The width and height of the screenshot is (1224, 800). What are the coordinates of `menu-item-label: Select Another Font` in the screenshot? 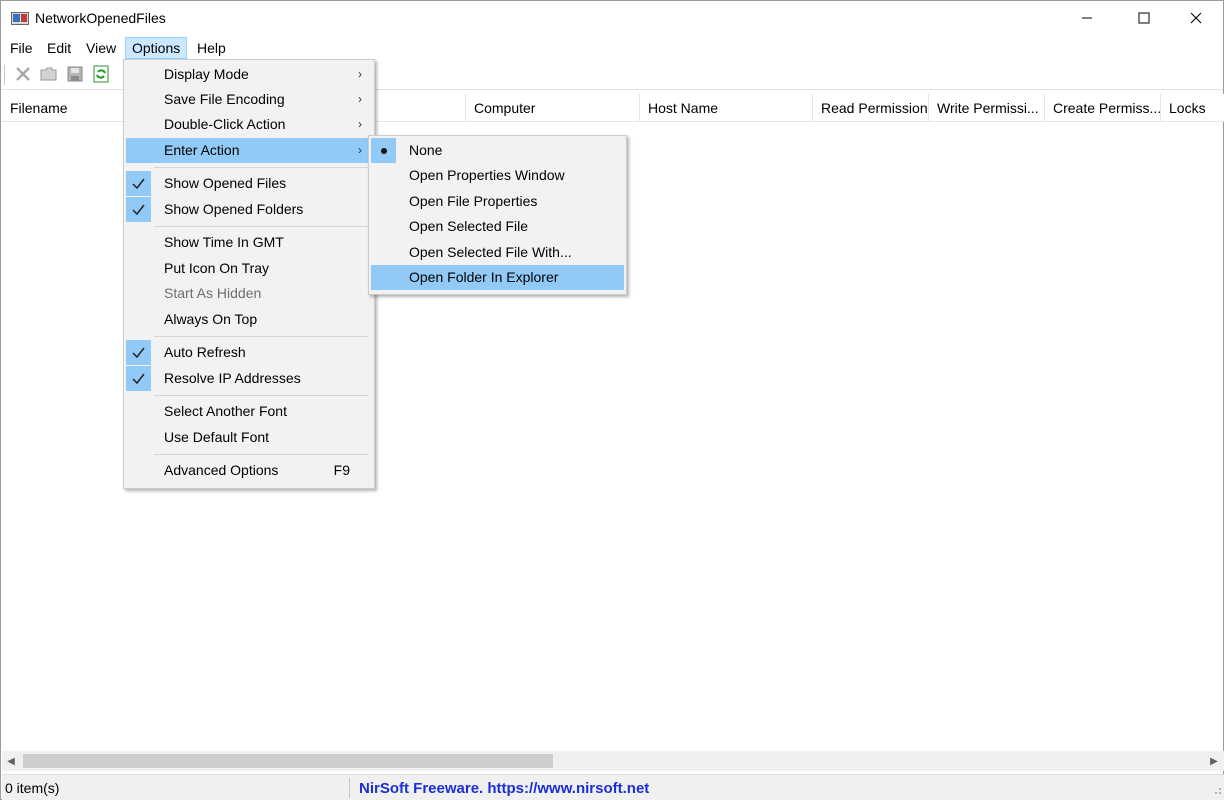 It's located at (225, 411).